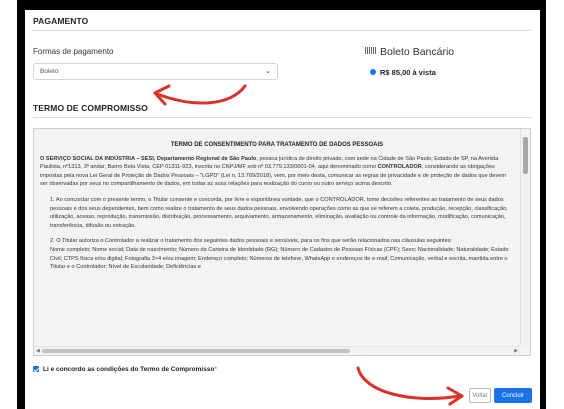  I want to click on vertical-scrollbar, so click(525, 237).